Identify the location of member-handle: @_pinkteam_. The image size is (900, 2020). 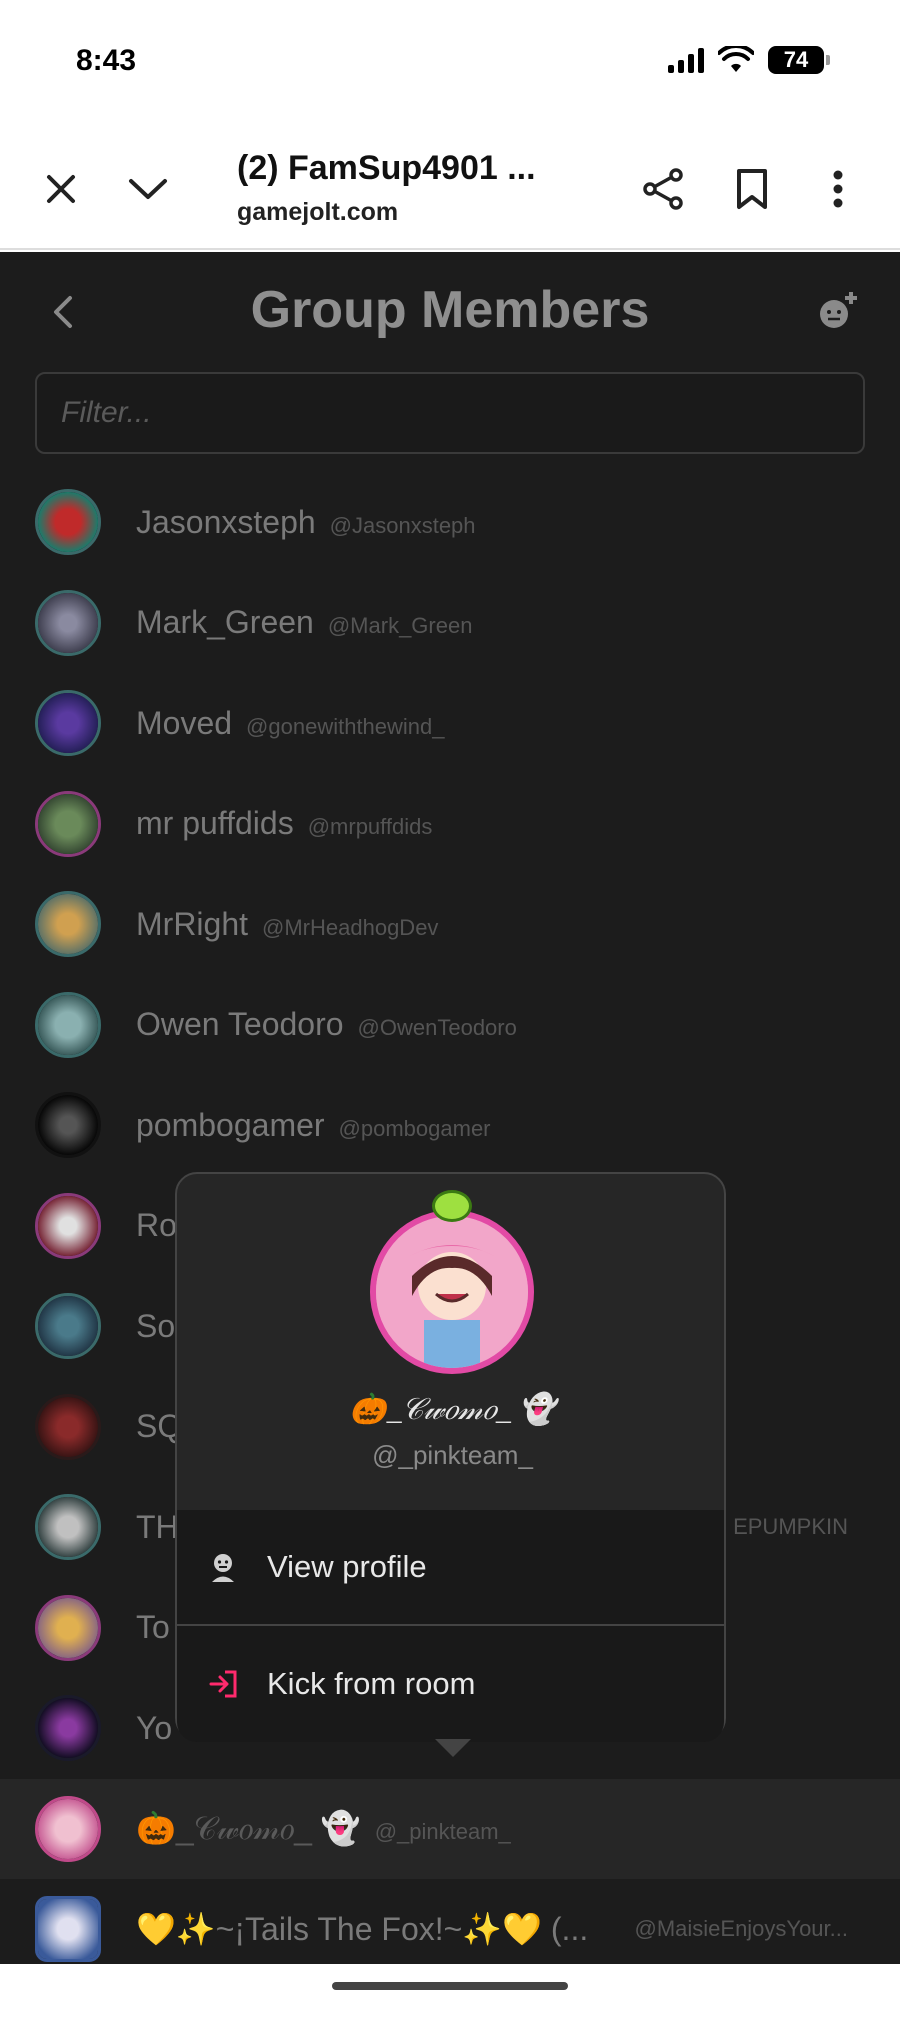
(442, 1832).